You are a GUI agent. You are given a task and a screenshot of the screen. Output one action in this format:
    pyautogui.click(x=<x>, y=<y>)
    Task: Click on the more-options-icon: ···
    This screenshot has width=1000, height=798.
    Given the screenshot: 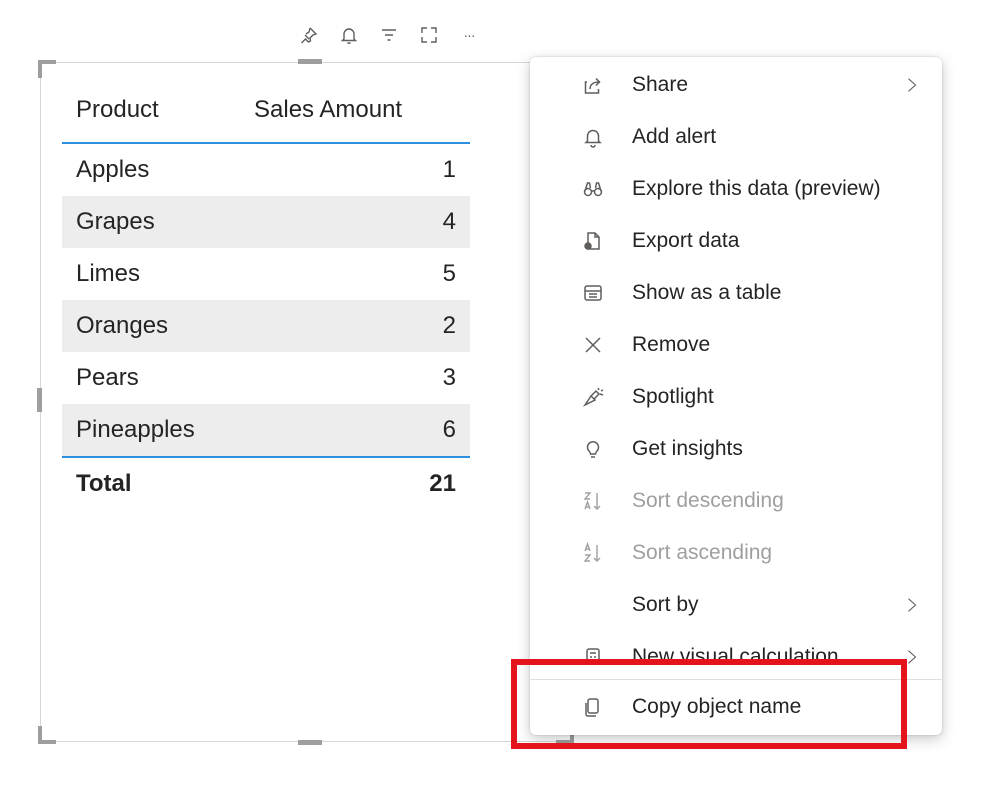 What is the action you would take?
    pyautogui.click(x=469, y=35)
    